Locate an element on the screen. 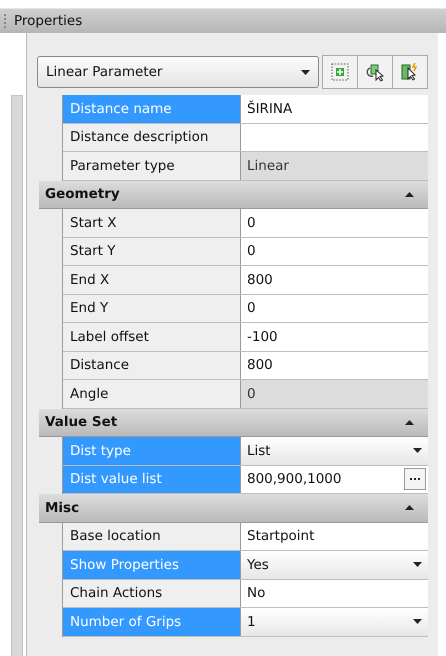 This screenshot has height=656, width=446. ellipsis-icon is located at coordinates (415, 479).